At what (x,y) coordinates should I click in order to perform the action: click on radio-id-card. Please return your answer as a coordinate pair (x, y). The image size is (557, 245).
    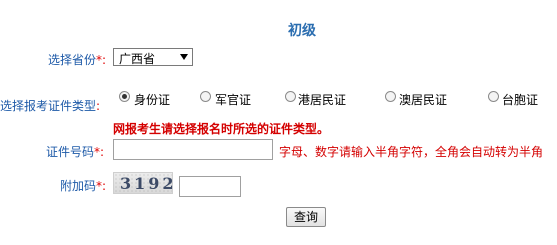
    Looking at the image, I should click on (124, 96).